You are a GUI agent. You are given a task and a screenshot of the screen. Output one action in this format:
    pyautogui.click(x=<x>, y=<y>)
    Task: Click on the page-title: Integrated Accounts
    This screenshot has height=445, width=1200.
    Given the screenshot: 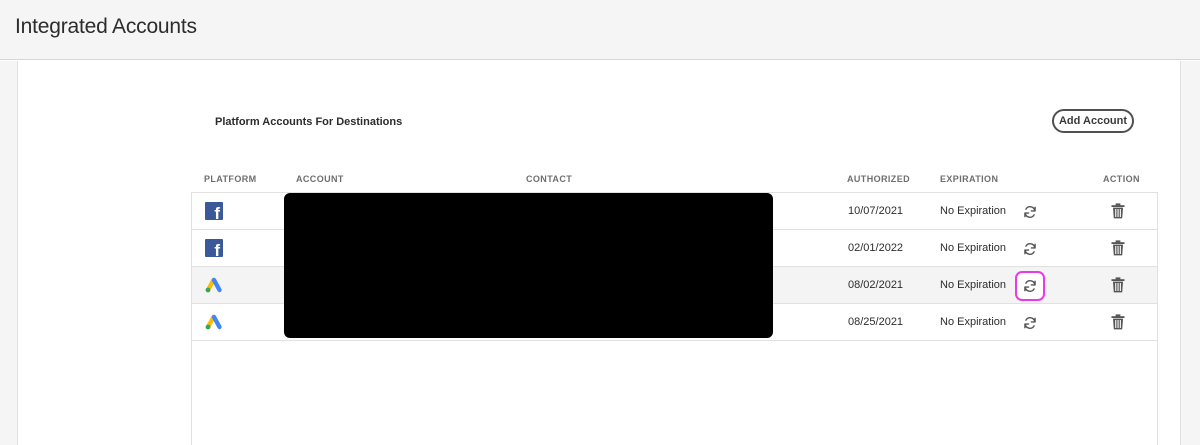 What is the action you would take?
    pyautogui.click(x=106, y=26)
    